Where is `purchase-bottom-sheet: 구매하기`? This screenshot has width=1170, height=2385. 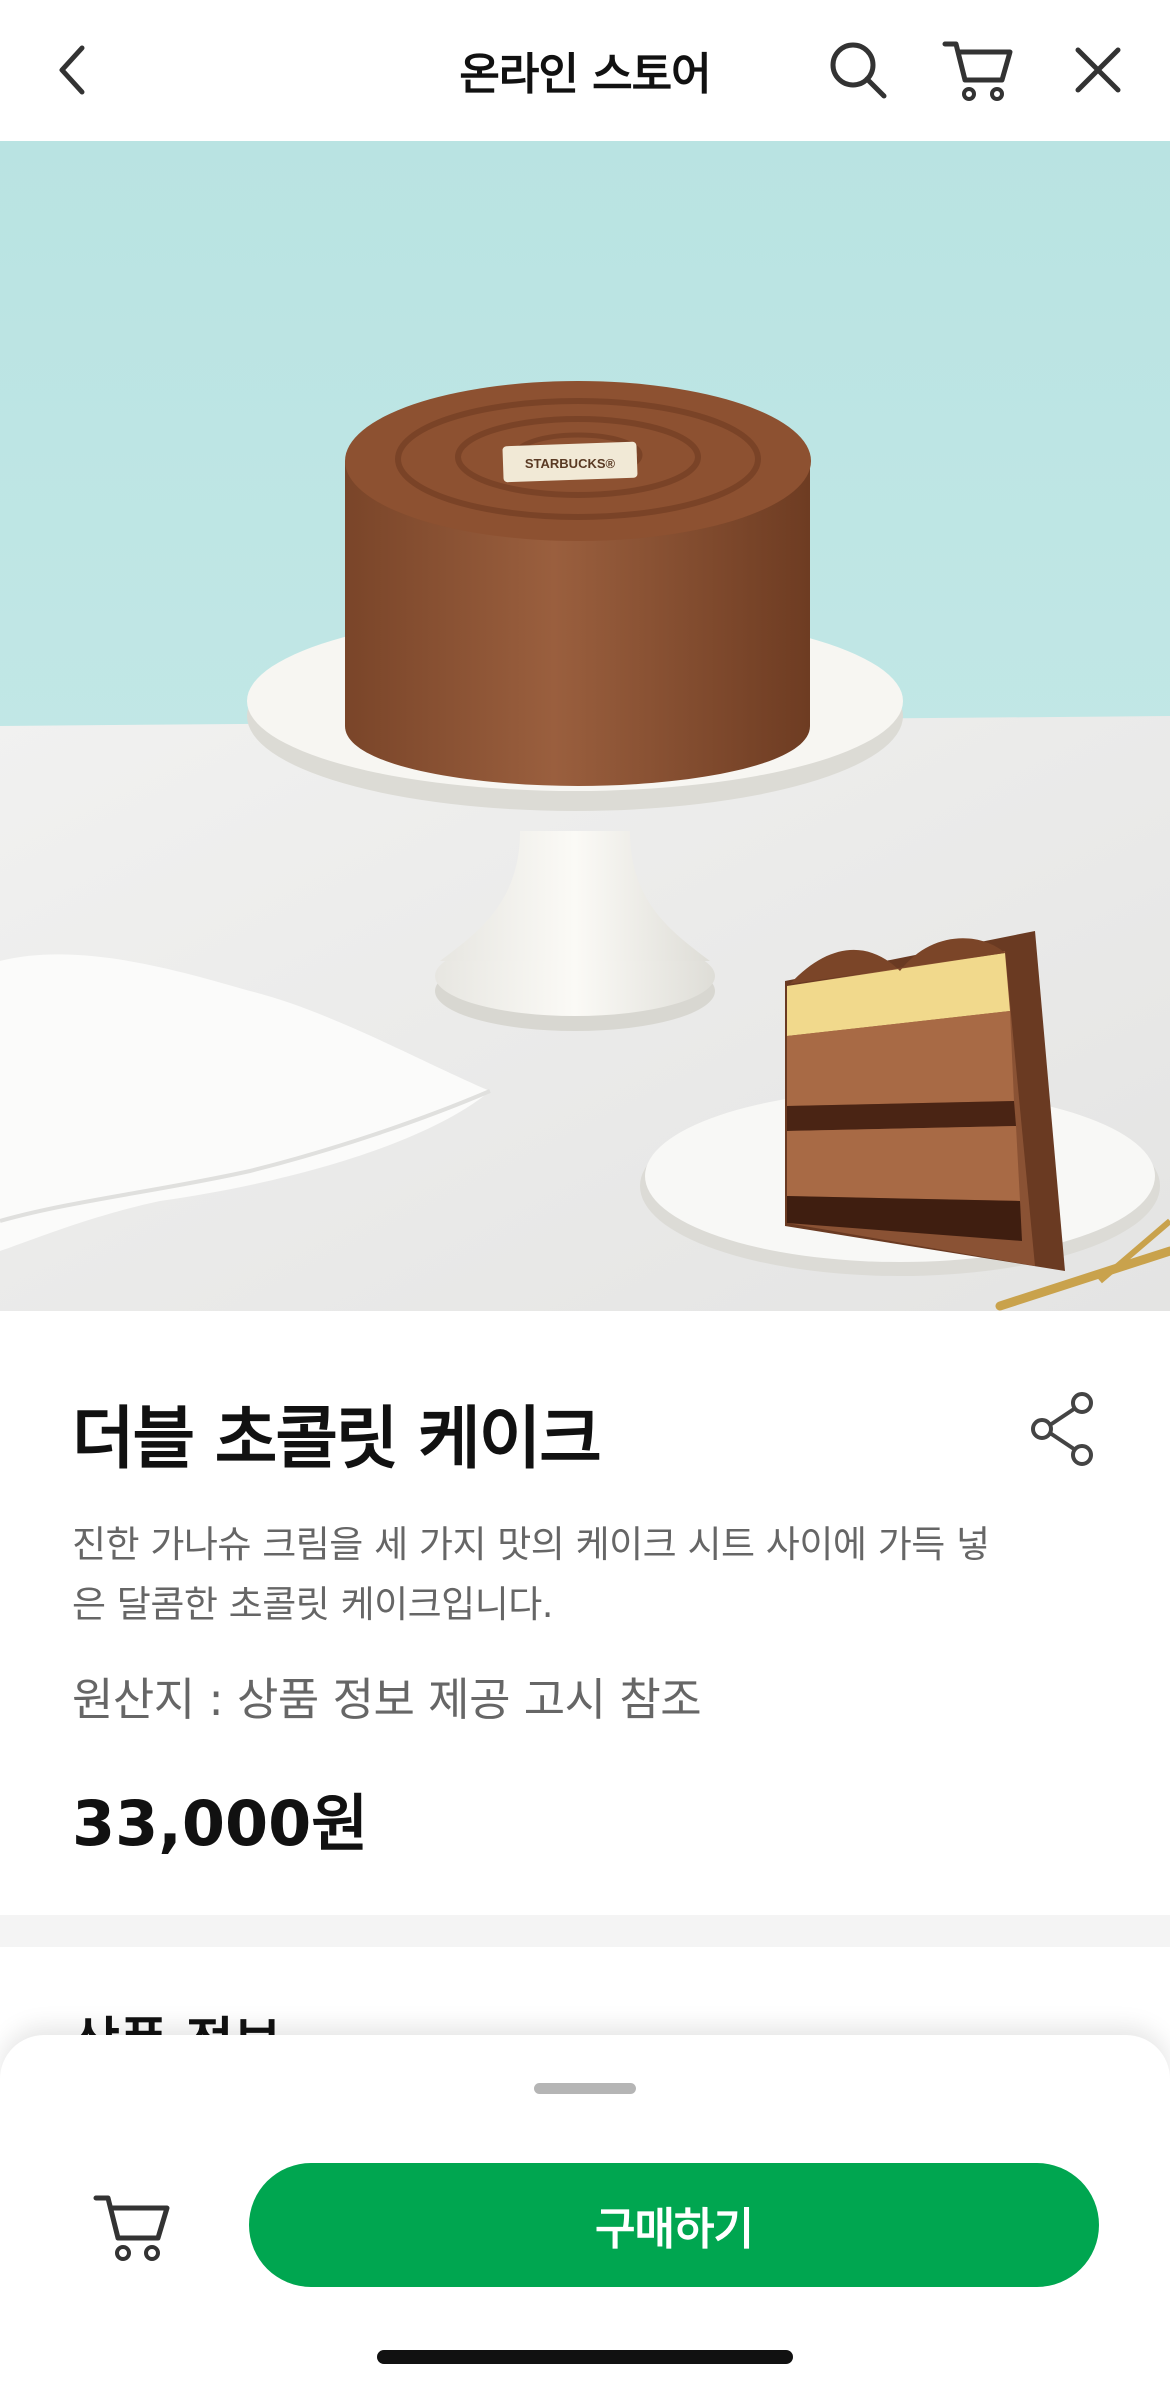 purchase-bottom-sheet: 구매하기 is located at coordinates (585, 2210).